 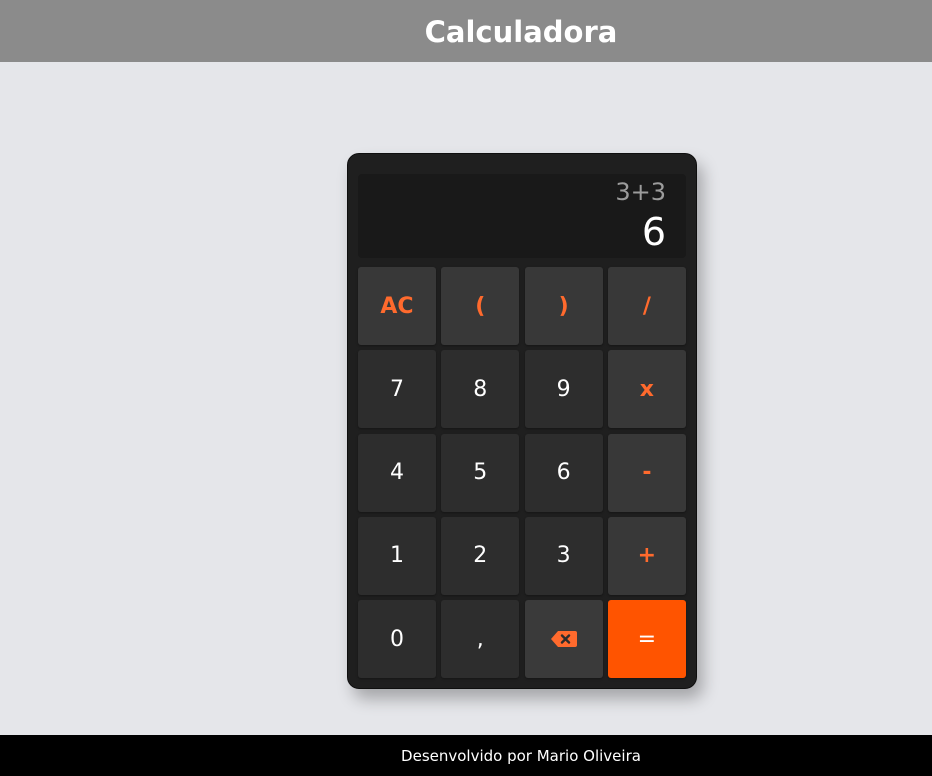 I want to click on backspace-button, so click(x=563, y=639).